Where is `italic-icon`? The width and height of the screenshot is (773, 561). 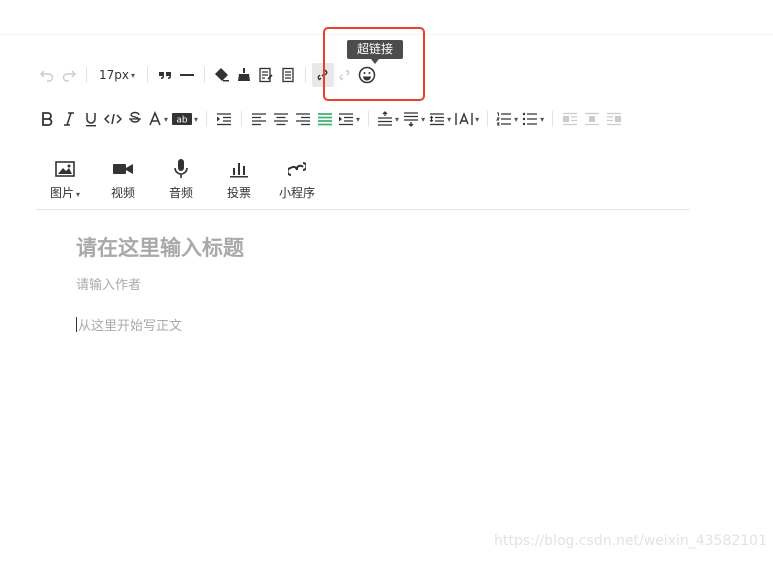
italic-icon is located at coordinates (69, 119).